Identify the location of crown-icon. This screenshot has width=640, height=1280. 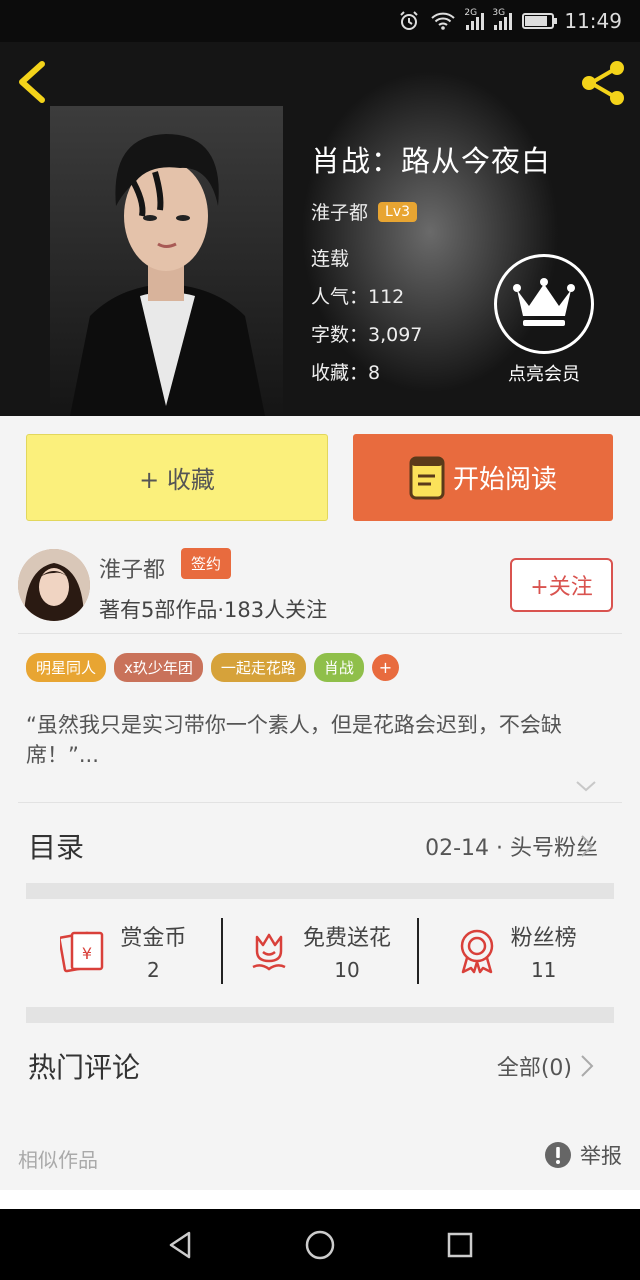
(544, 304).